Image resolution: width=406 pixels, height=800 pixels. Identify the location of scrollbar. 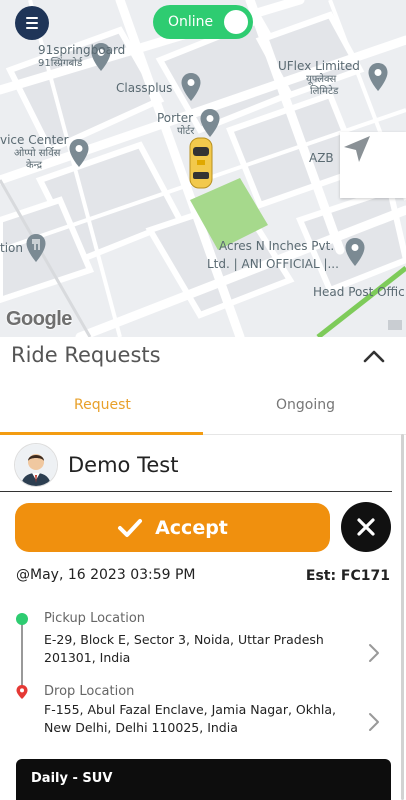
(402, 617).